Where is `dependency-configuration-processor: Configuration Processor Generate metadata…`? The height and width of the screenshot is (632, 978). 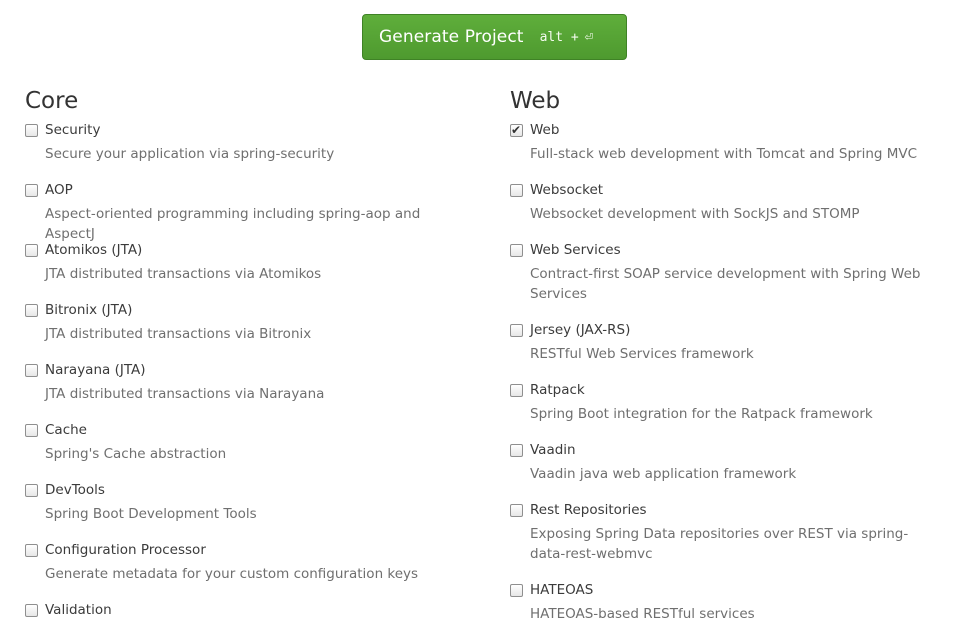
dependency-configuration-processor: Configuration Processor Generate metadata… is located at coordinates (245, 570).